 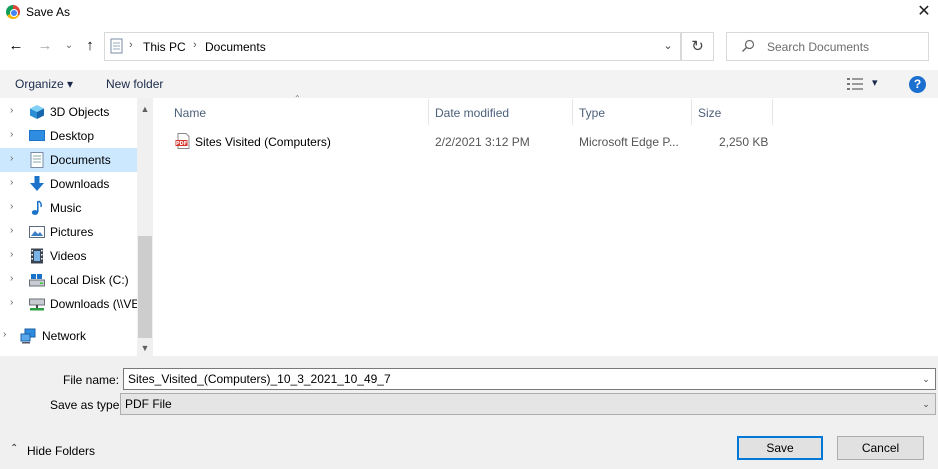 What do you see at coordinates (917, 84) in the screenshot?
I see `help-button: ?` at bounding box center [917, 84].